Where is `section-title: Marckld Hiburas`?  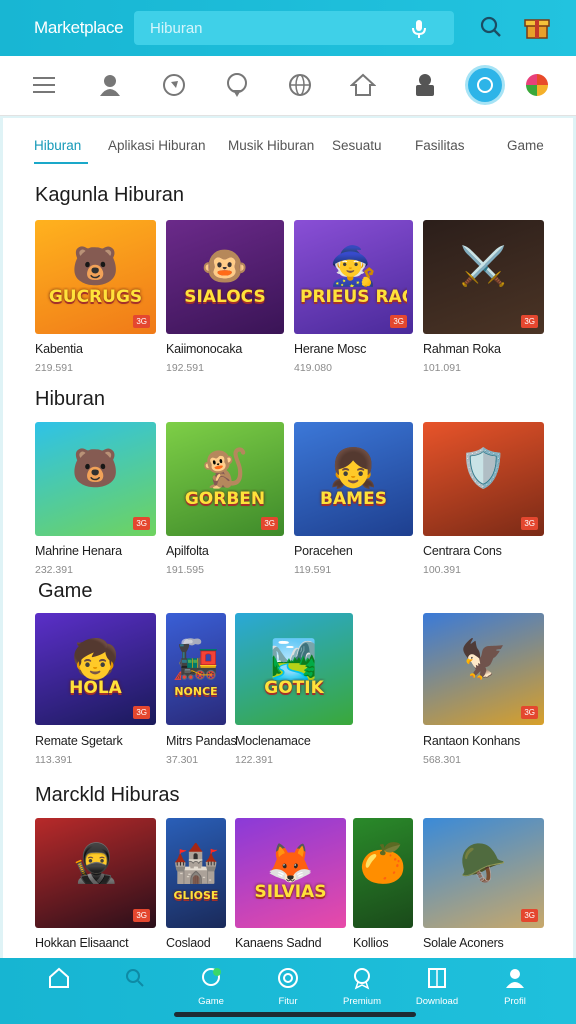 section-title: Marckld Hiburas is located at coordinates (107, 795).